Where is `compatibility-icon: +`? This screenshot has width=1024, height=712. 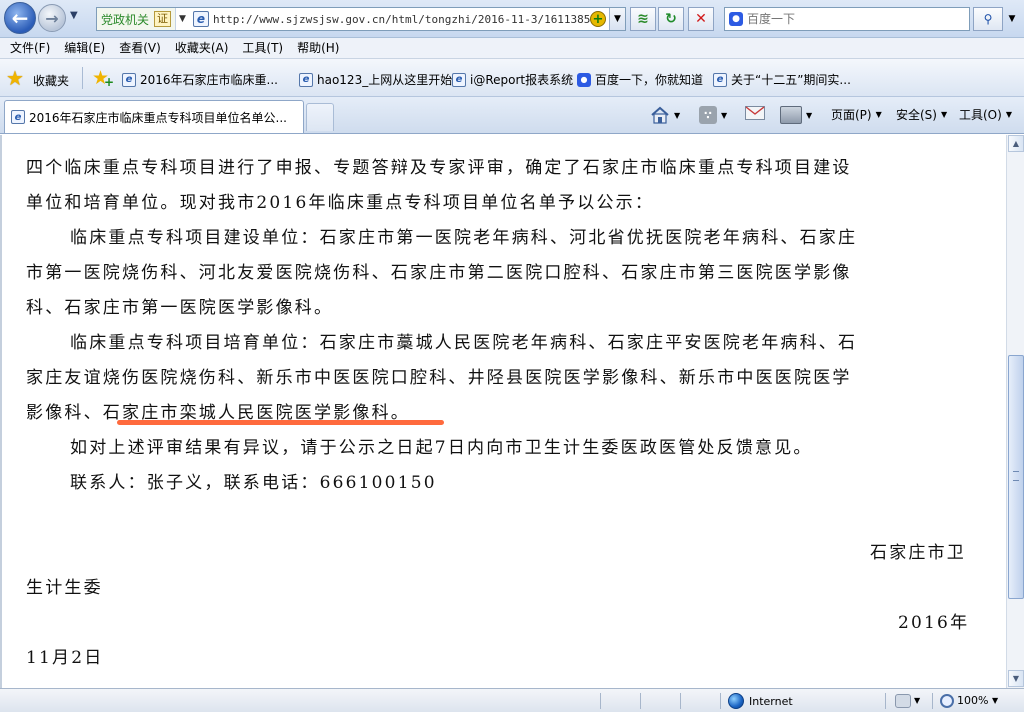
compatibility-icon: + is located at coordinates (598, 19).